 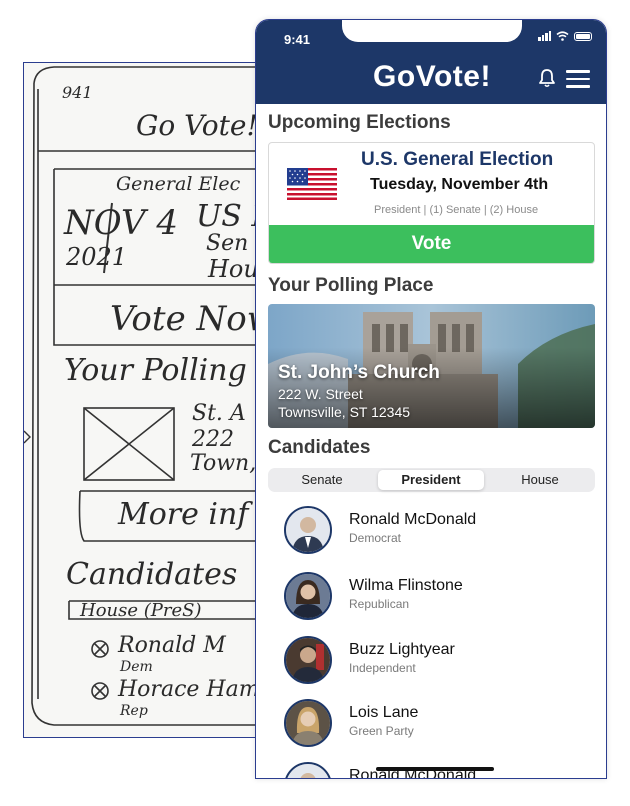 I want to click on polling-place-street: 222 W. Street, so click(x=320, y=394).